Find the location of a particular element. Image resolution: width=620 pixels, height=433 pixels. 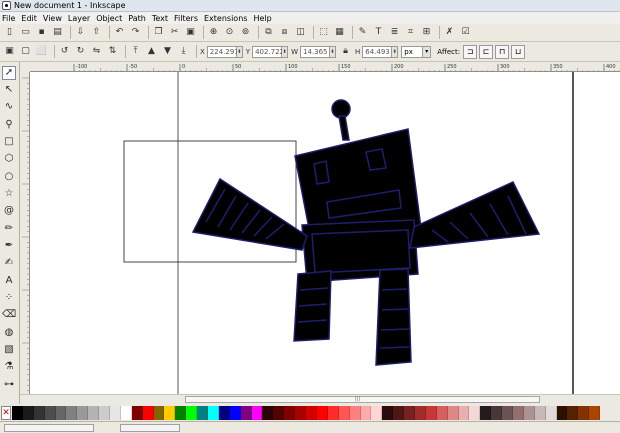

affect-patterns-icon: ⊔ is located at coordinates (518, 51).